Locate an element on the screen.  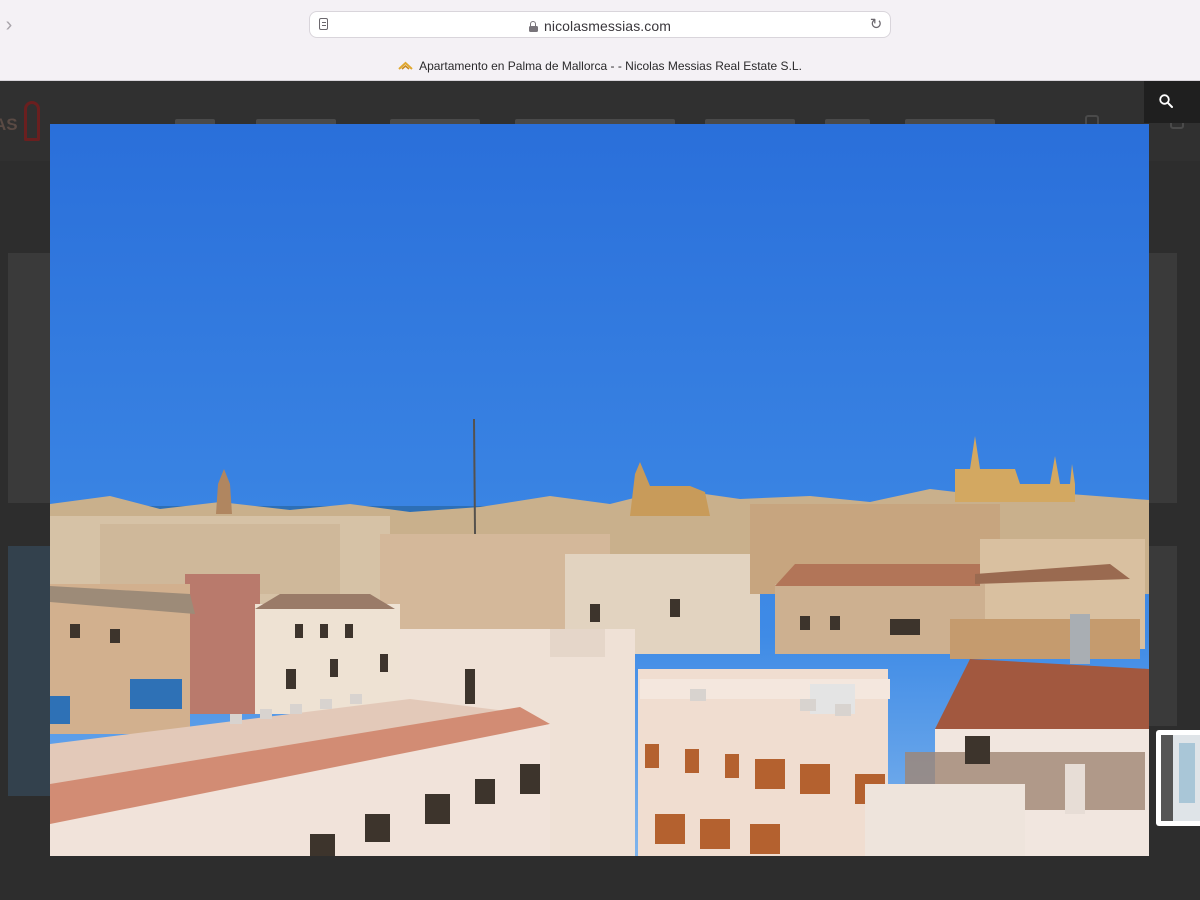
address-bar: nicolasmessias.com ↻ is located at coordinates (600, 24).